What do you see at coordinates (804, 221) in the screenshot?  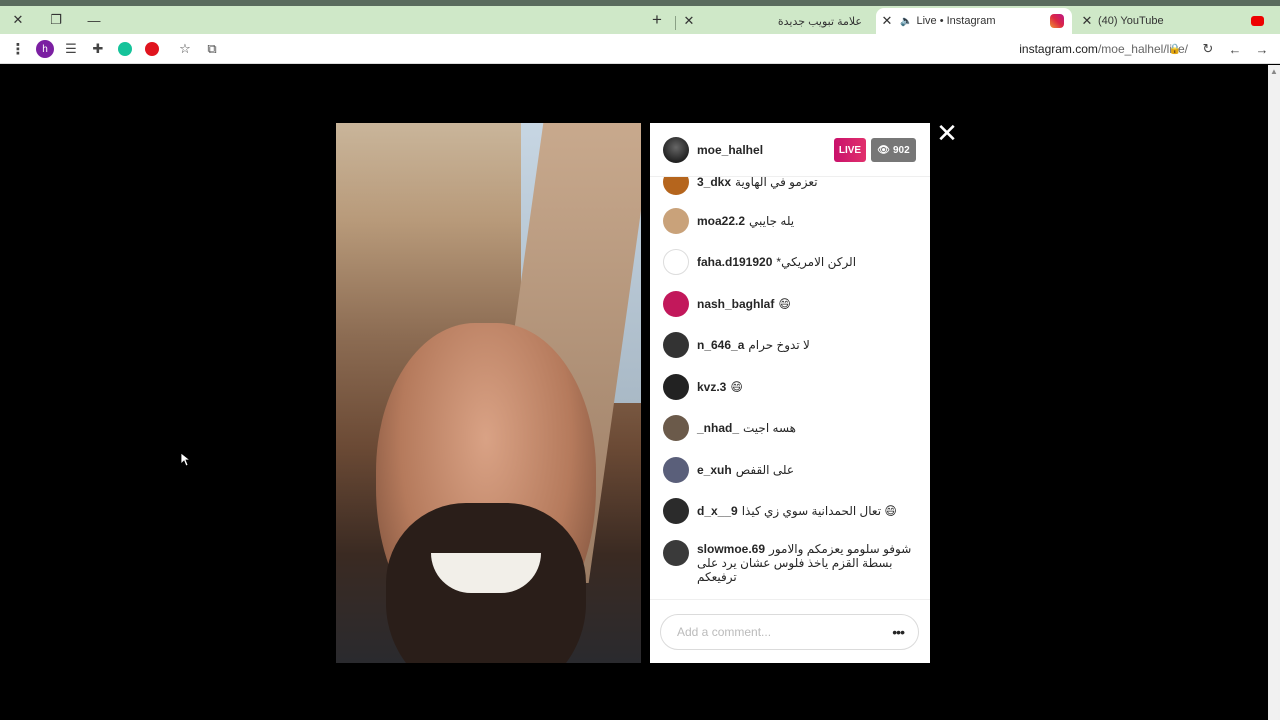 I see `comment-text: moa22.2 يله جايبي` at bounding box center [804, 221].